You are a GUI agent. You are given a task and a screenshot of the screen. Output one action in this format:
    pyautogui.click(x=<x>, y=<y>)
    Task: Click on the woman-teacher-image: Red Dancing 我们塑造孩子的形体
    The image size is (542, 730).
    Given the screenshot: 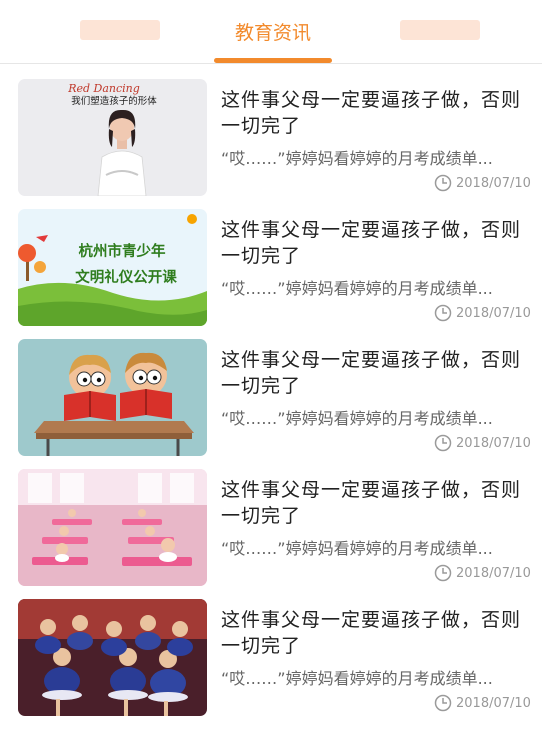 What is the action you would take?
    pyautogui.click(x=112, y=137)
    